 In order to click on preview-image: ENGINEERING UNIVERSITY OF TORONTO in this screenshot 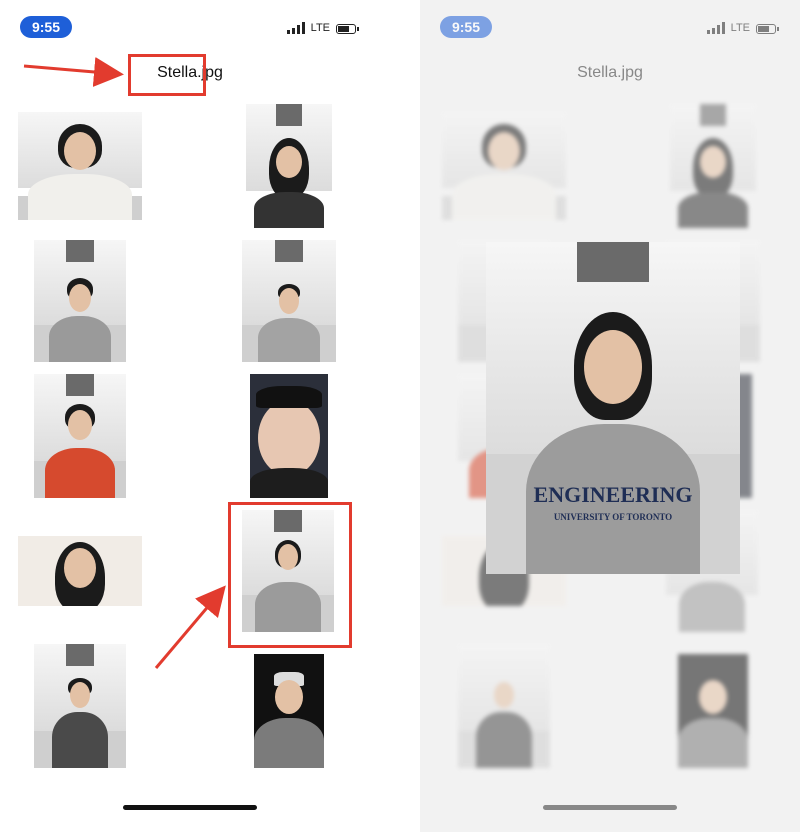, I will do `click(613, 408)`.